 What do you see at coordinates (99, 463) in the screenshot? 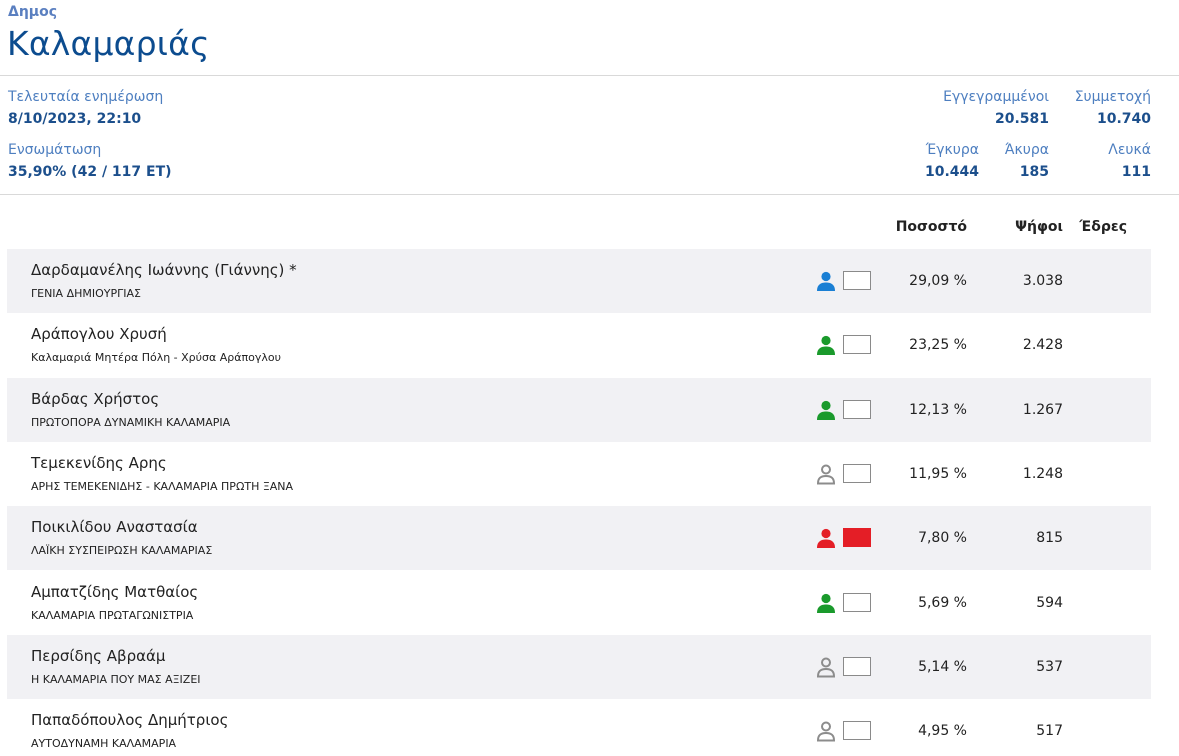
I see `candidate-name: Τεμεκενίδης Αρης` at bounding box center [99, 463].